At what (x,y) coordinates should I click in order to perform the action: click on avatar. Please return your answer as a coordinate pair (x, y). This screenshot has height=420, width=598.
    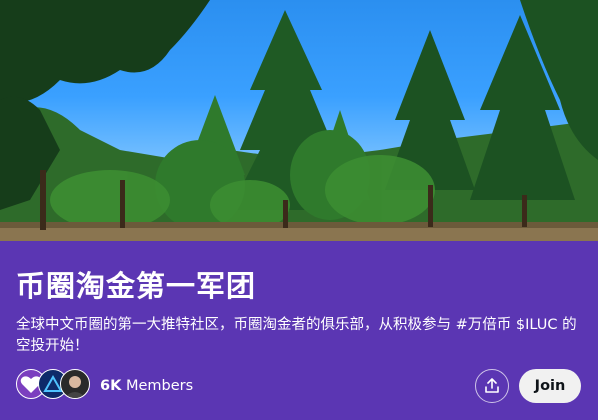
    Looking at the image, I should click on (75, 384).